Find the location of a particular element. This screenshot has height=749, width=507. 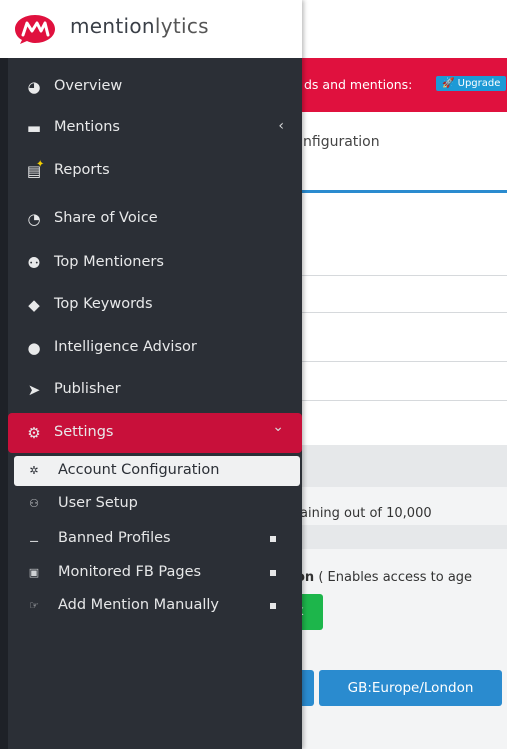

sidebar-item-label: Top Keywords is located at coordinates (103, 304).